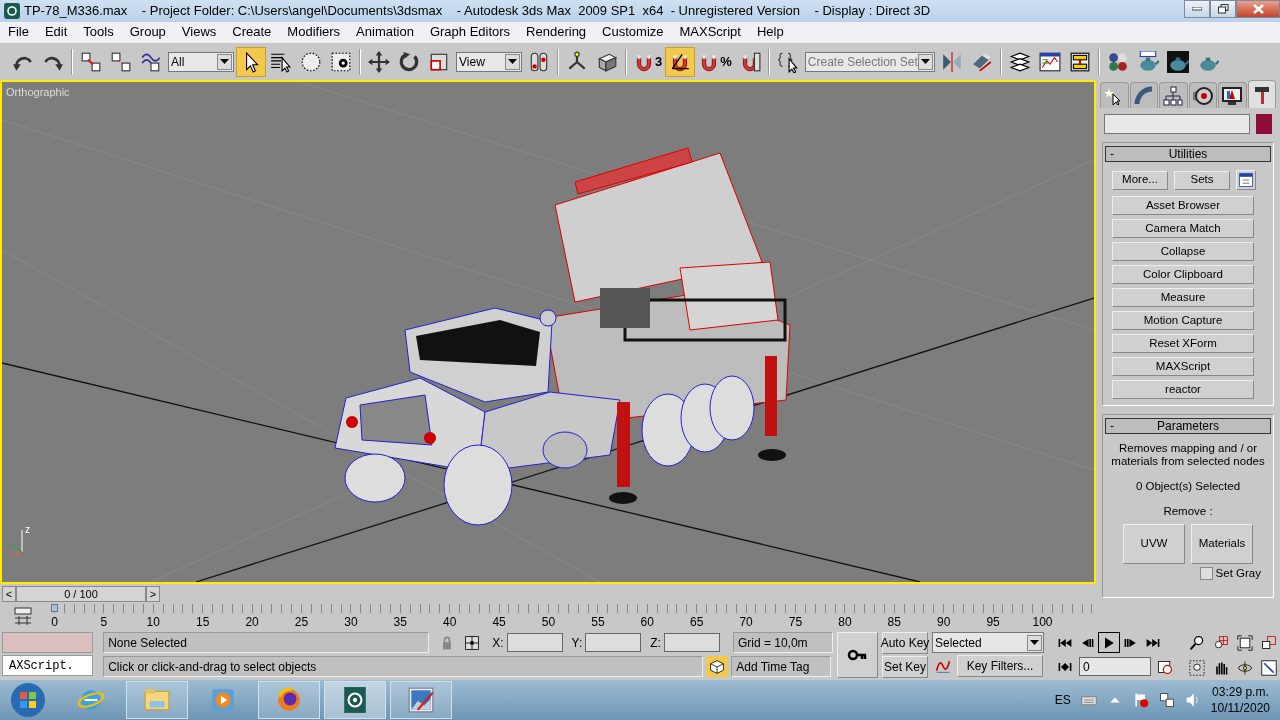  I want to click on max-app-icon, so click(355, 700).